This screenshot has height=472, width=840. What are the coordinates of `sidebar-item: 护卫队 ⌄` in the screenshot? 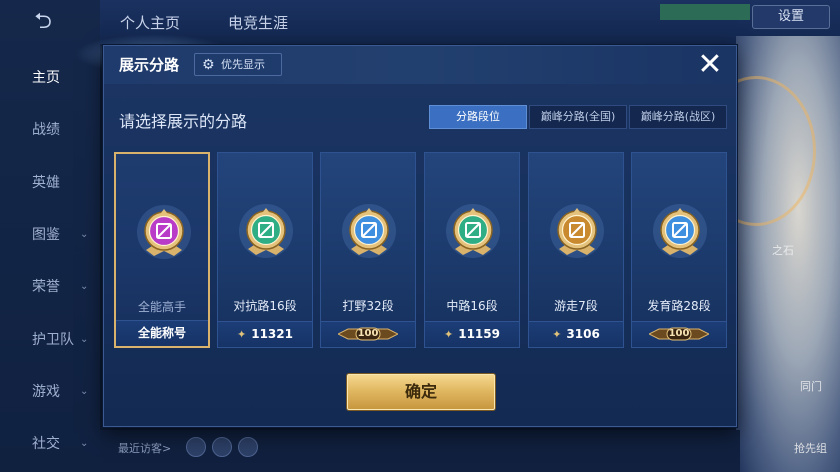 It's located at (50, 340).